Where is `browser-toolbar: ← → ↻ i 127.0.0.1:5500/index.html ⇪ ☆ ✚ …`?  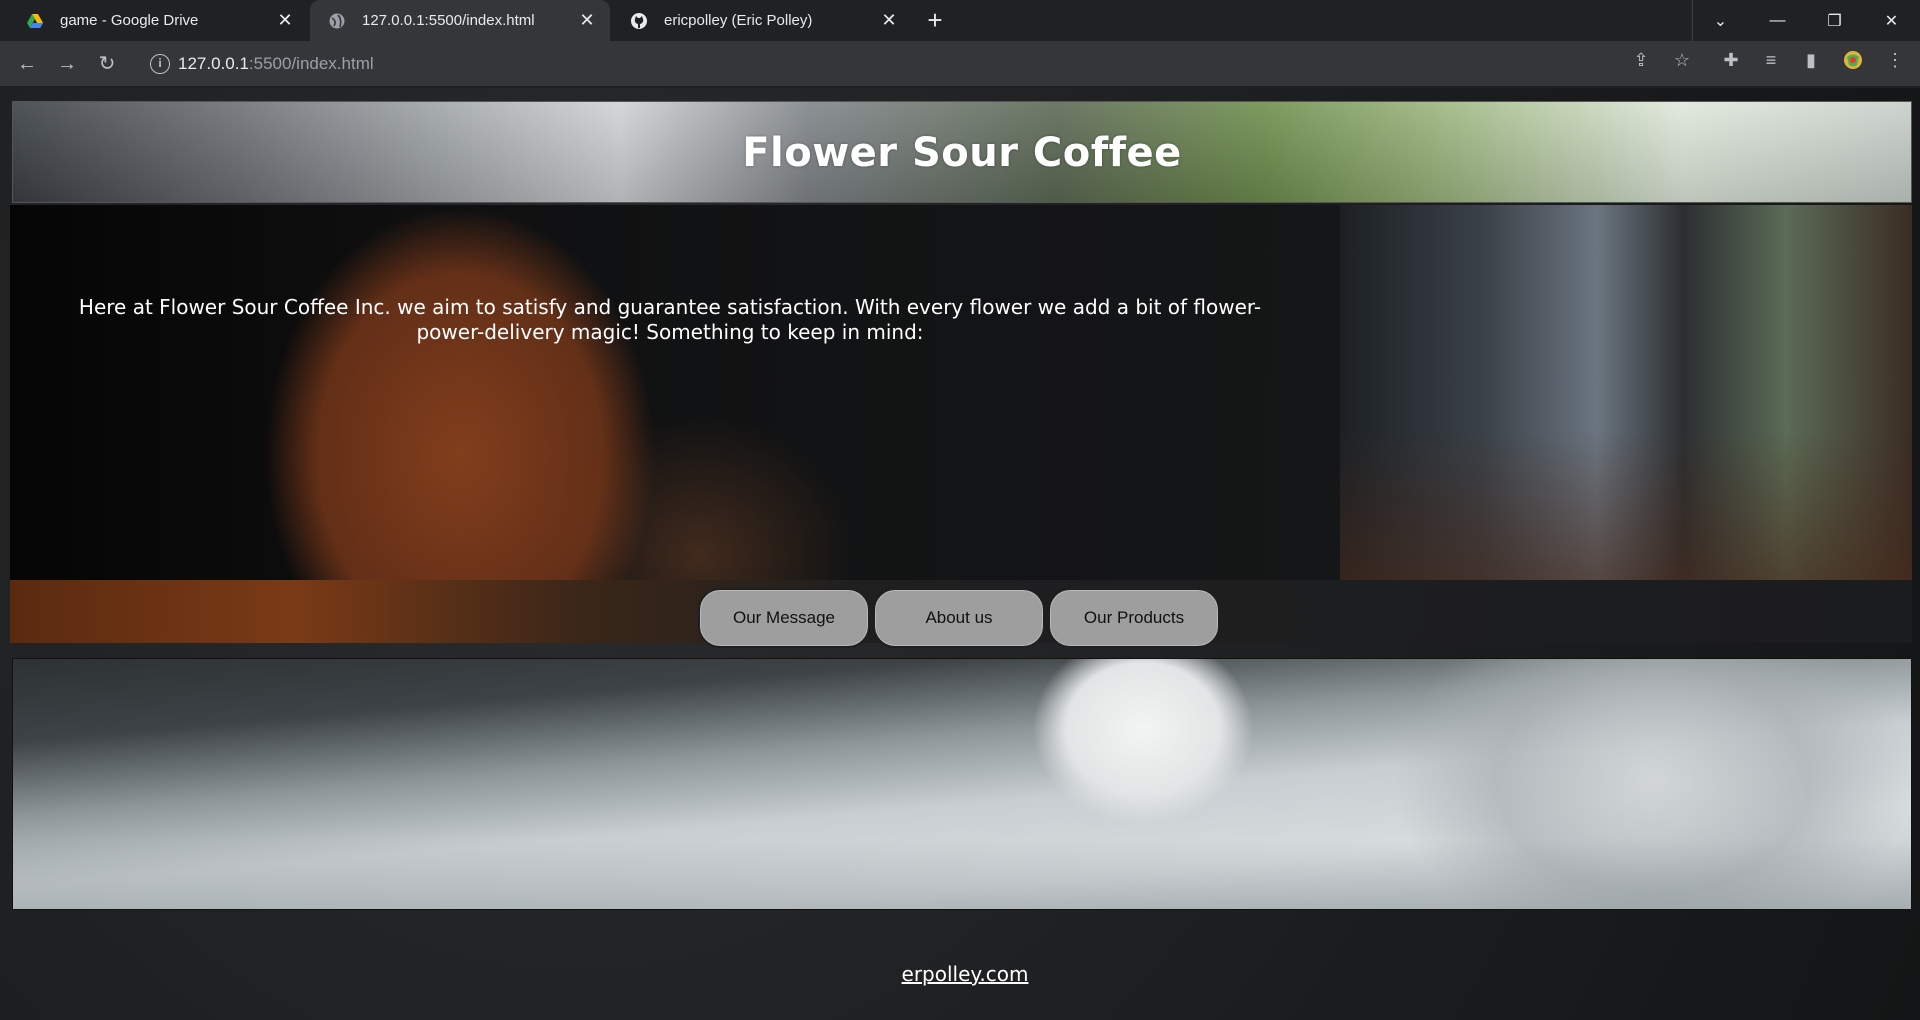 browser-toolbar: ← → ↻ i 127.0.0.1:5500/index.html ⇪ ☆ ✚ … is located at coordinates (960, 64).